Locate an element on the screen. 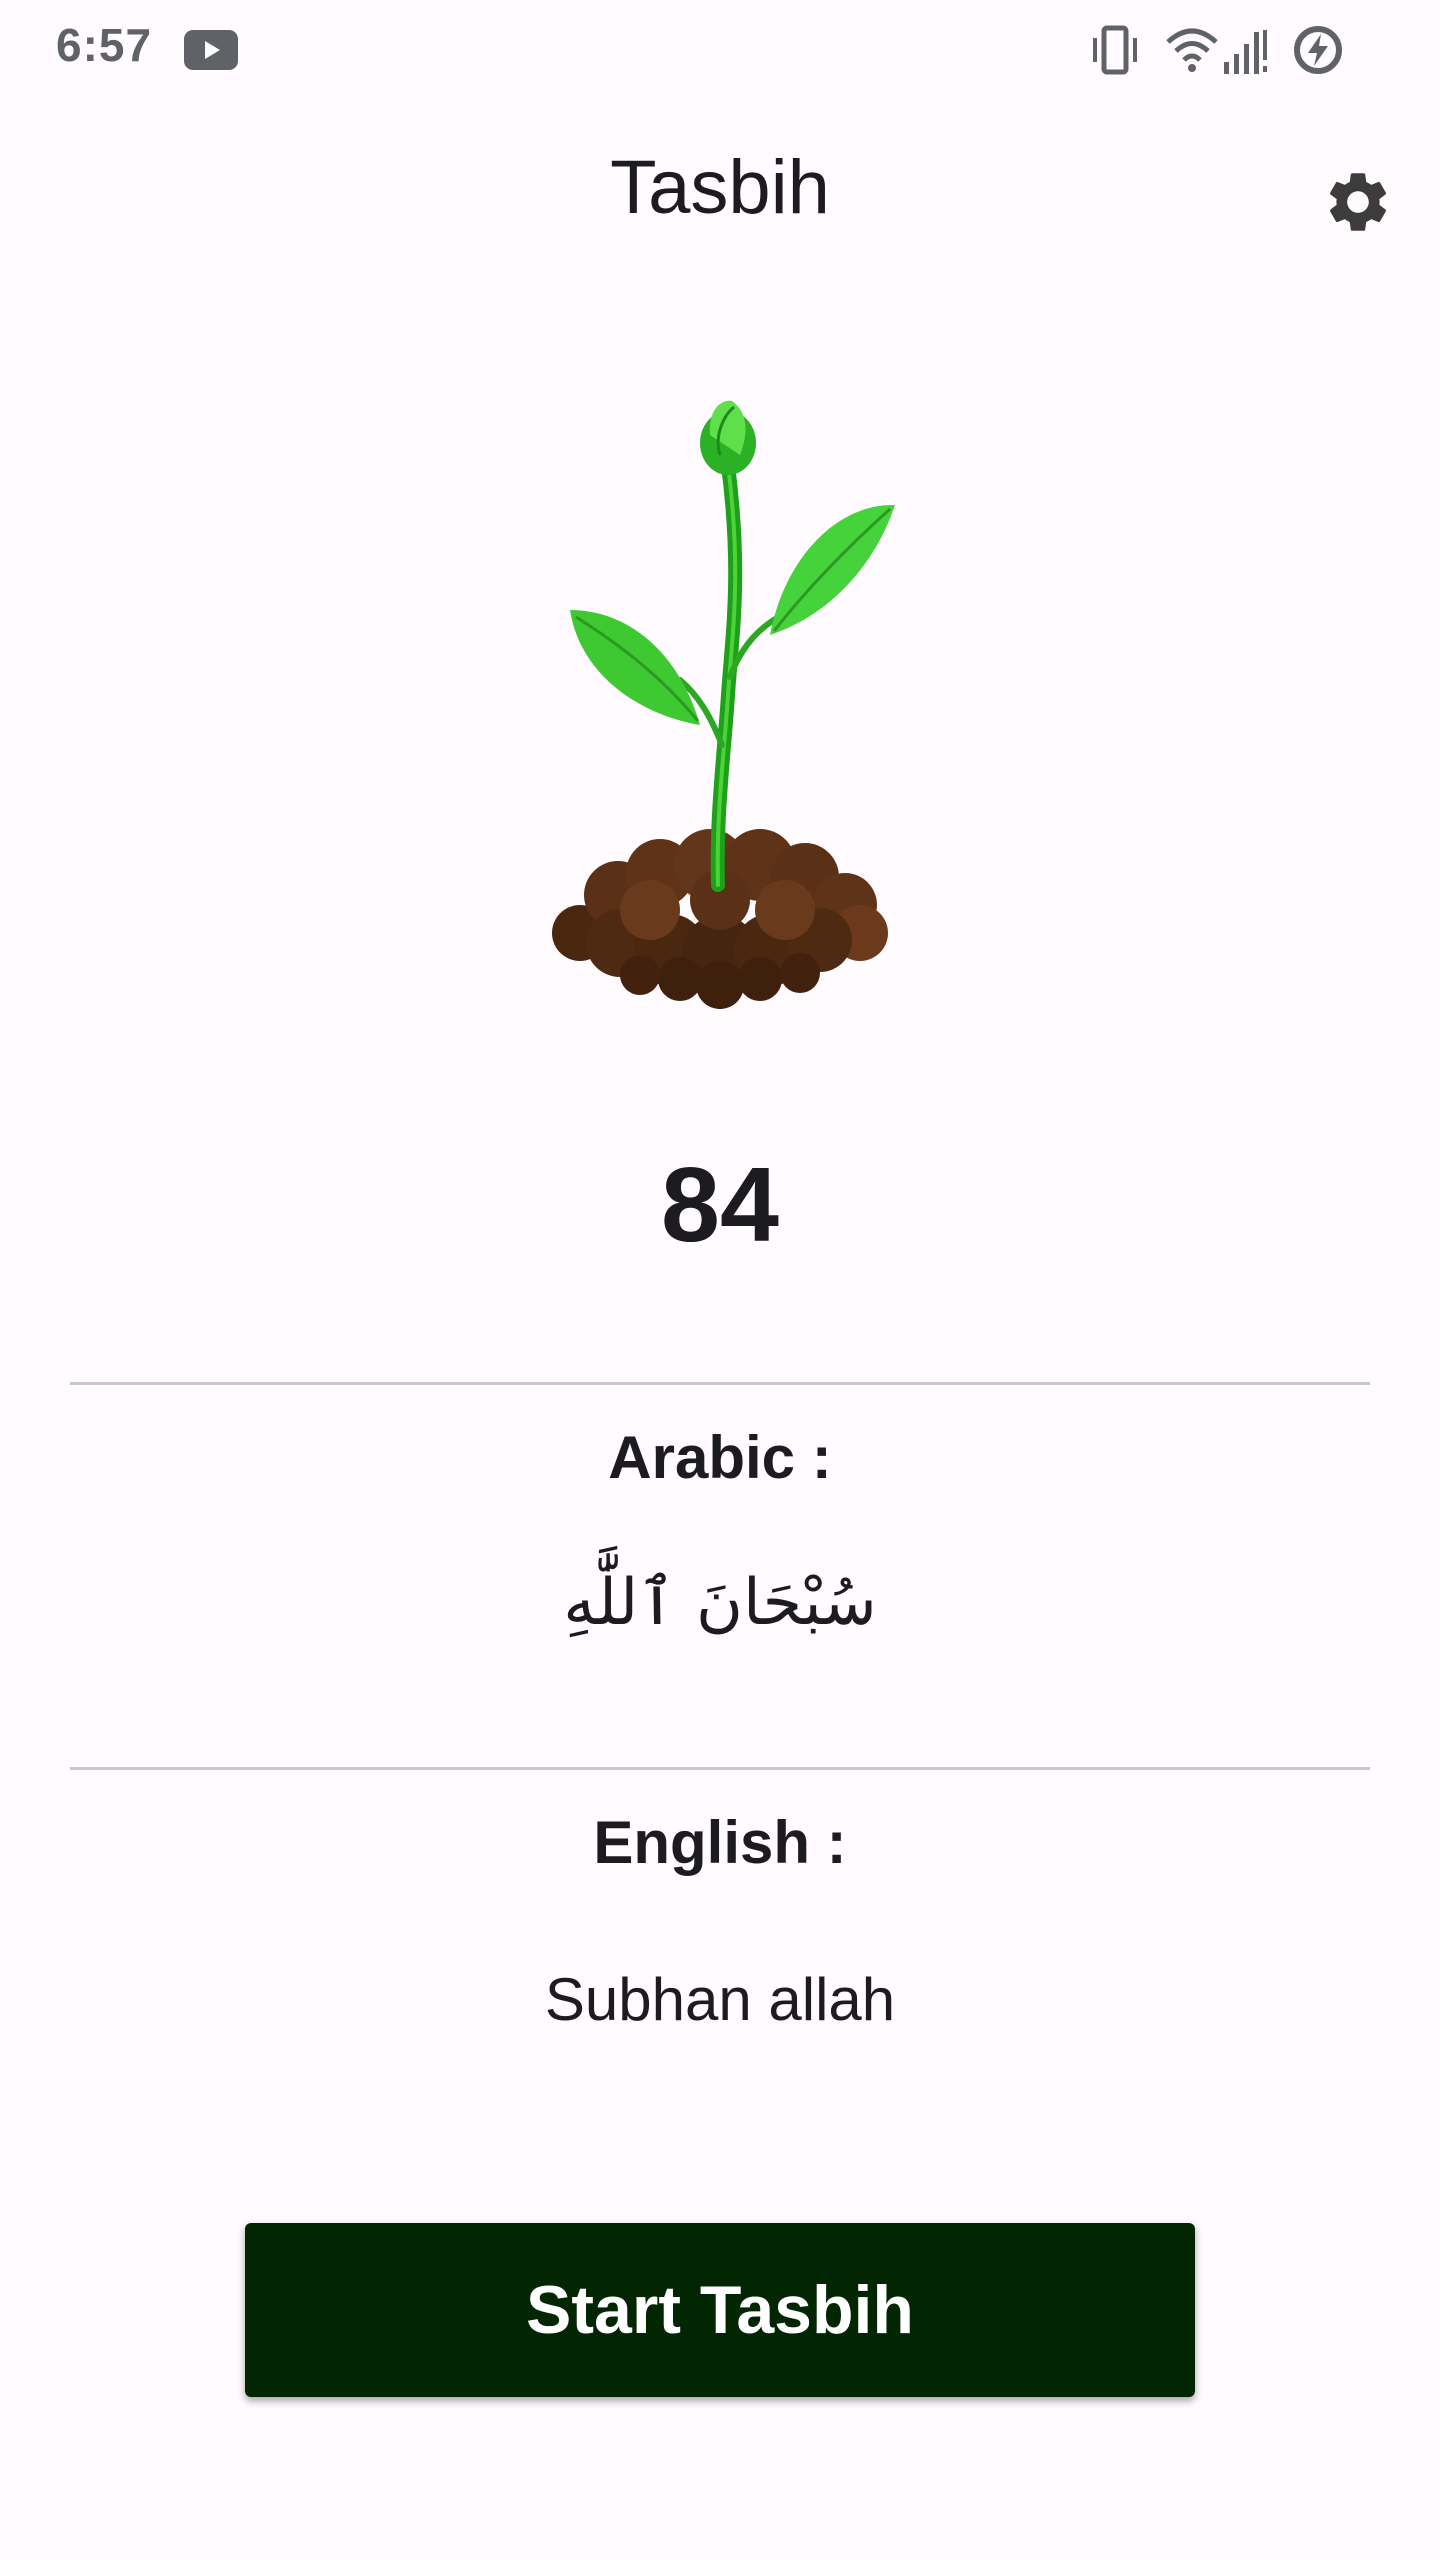  right-leaf is located at coordinates (832, 569).